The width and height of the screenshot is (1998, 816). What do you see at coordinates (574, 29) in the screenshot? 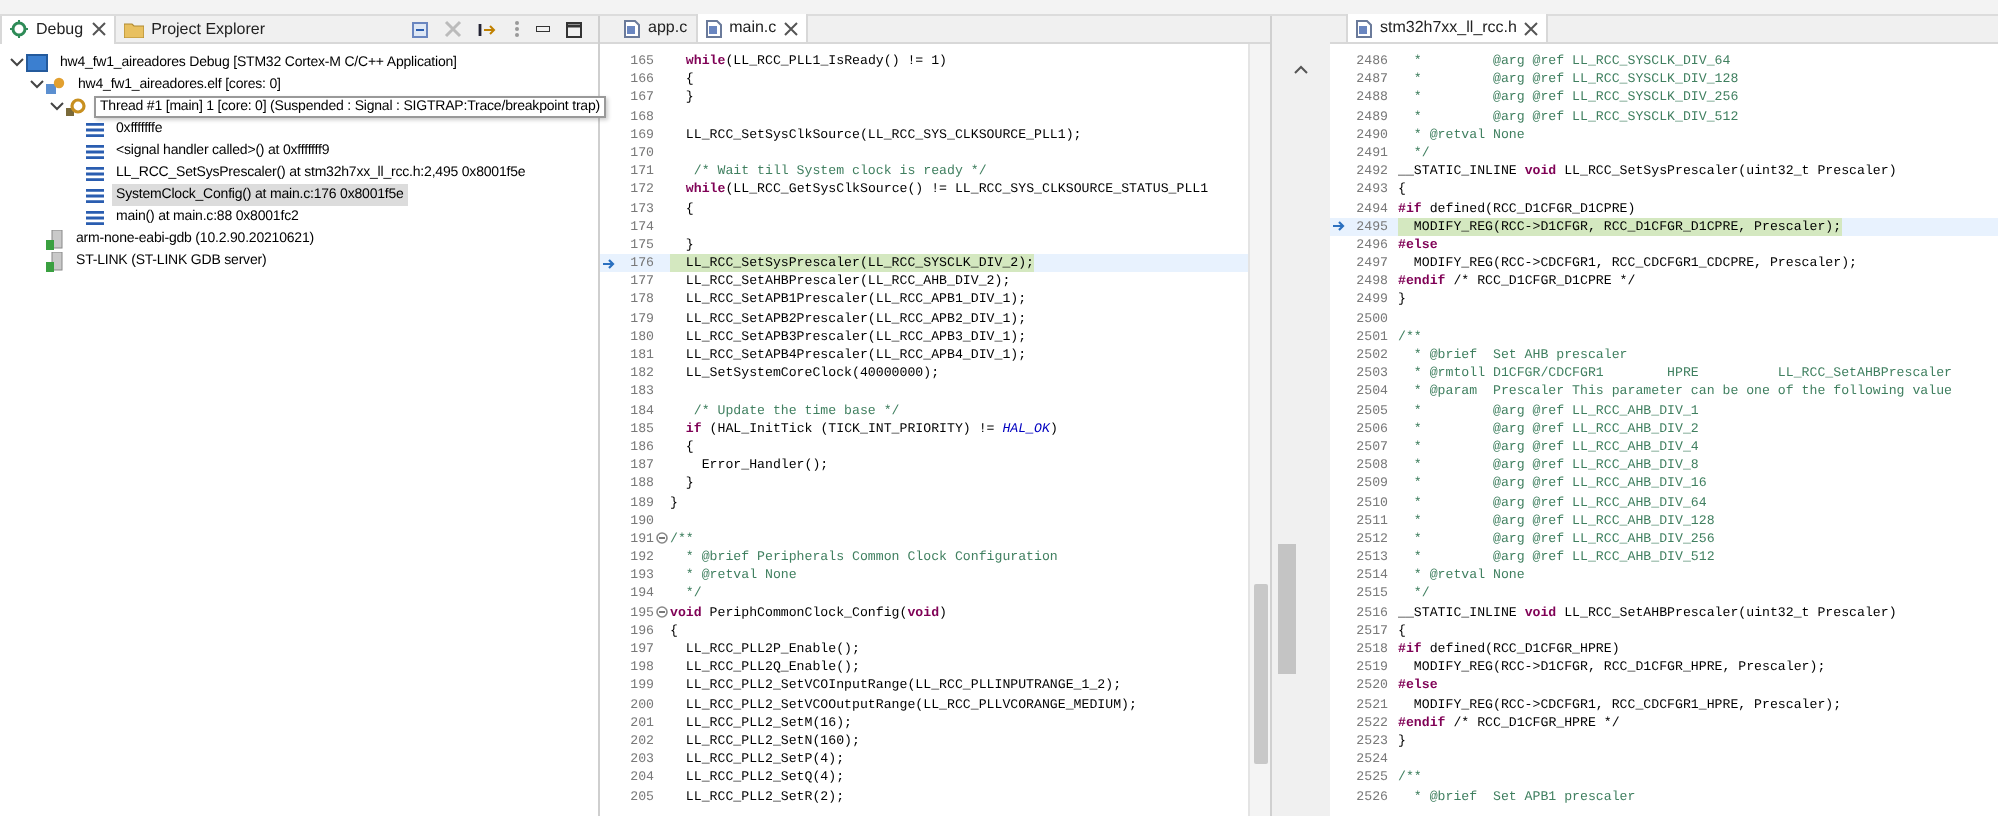
I see `maximize-icon` at bounding box center [574, 29].